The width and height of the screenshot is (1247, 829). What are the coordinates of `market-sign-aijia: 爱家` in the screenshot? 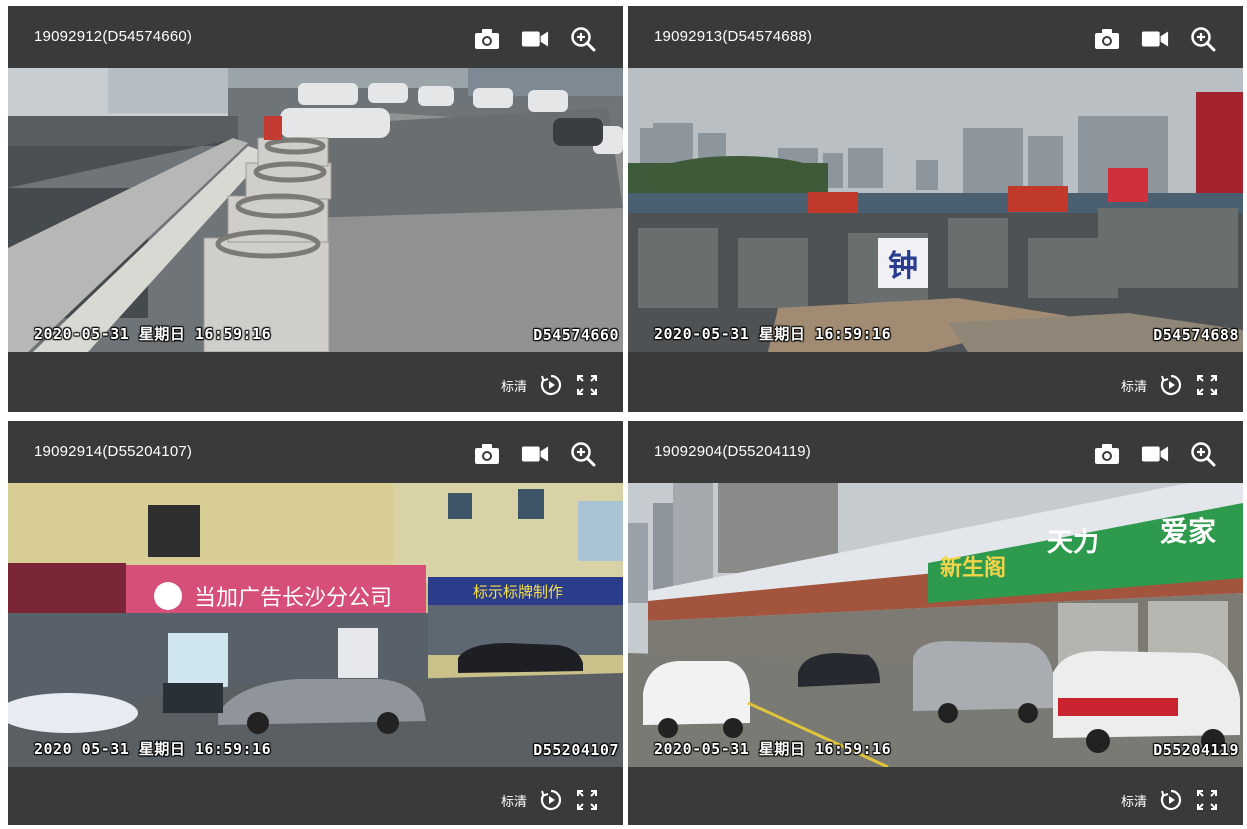 It's located at (1188, 531).